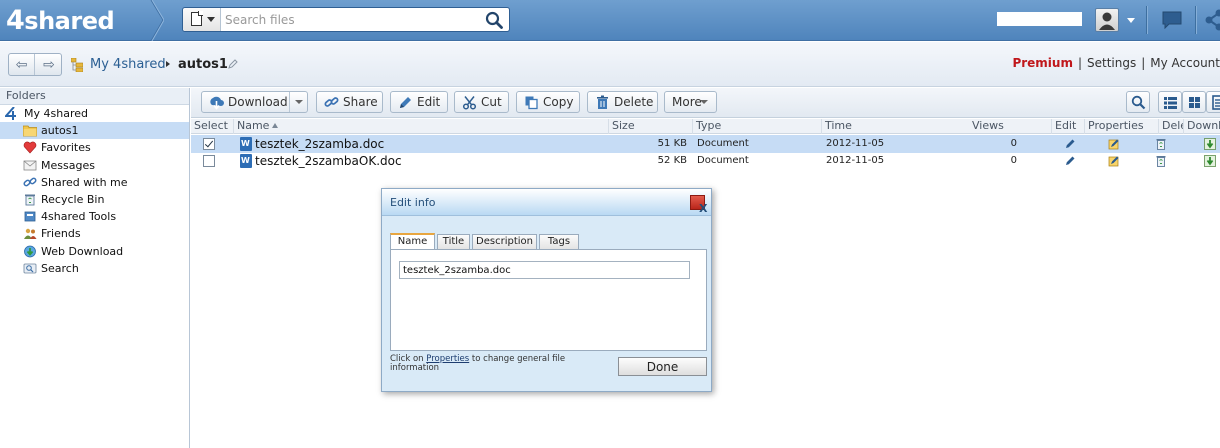  Describe the element at coordinates (321, 161) in the screenshot. I see `file-name: tesztek_2szambaOK.doc` at that location.